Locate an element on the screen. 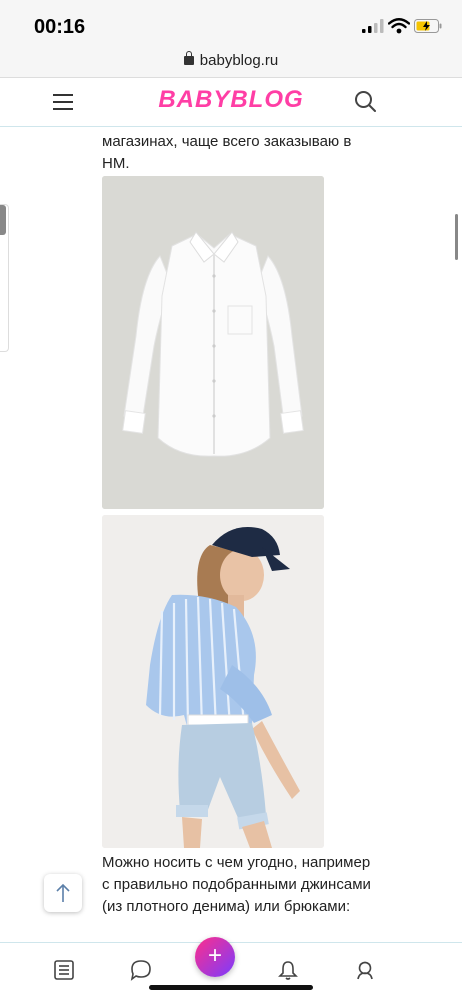 This screenshot has height=1001, width=462. wifi-icon is located at coordinates (399, 26).